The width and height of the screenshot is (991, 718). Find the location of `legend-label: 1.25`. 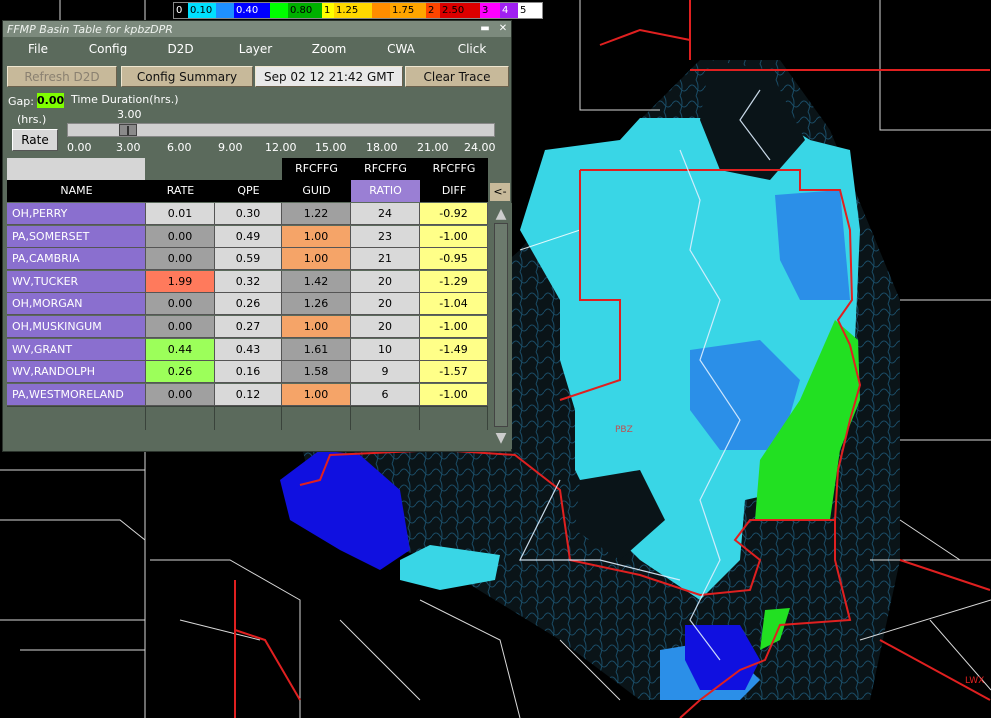

legend-label: 1.25 is located at coordinates (347, 10).